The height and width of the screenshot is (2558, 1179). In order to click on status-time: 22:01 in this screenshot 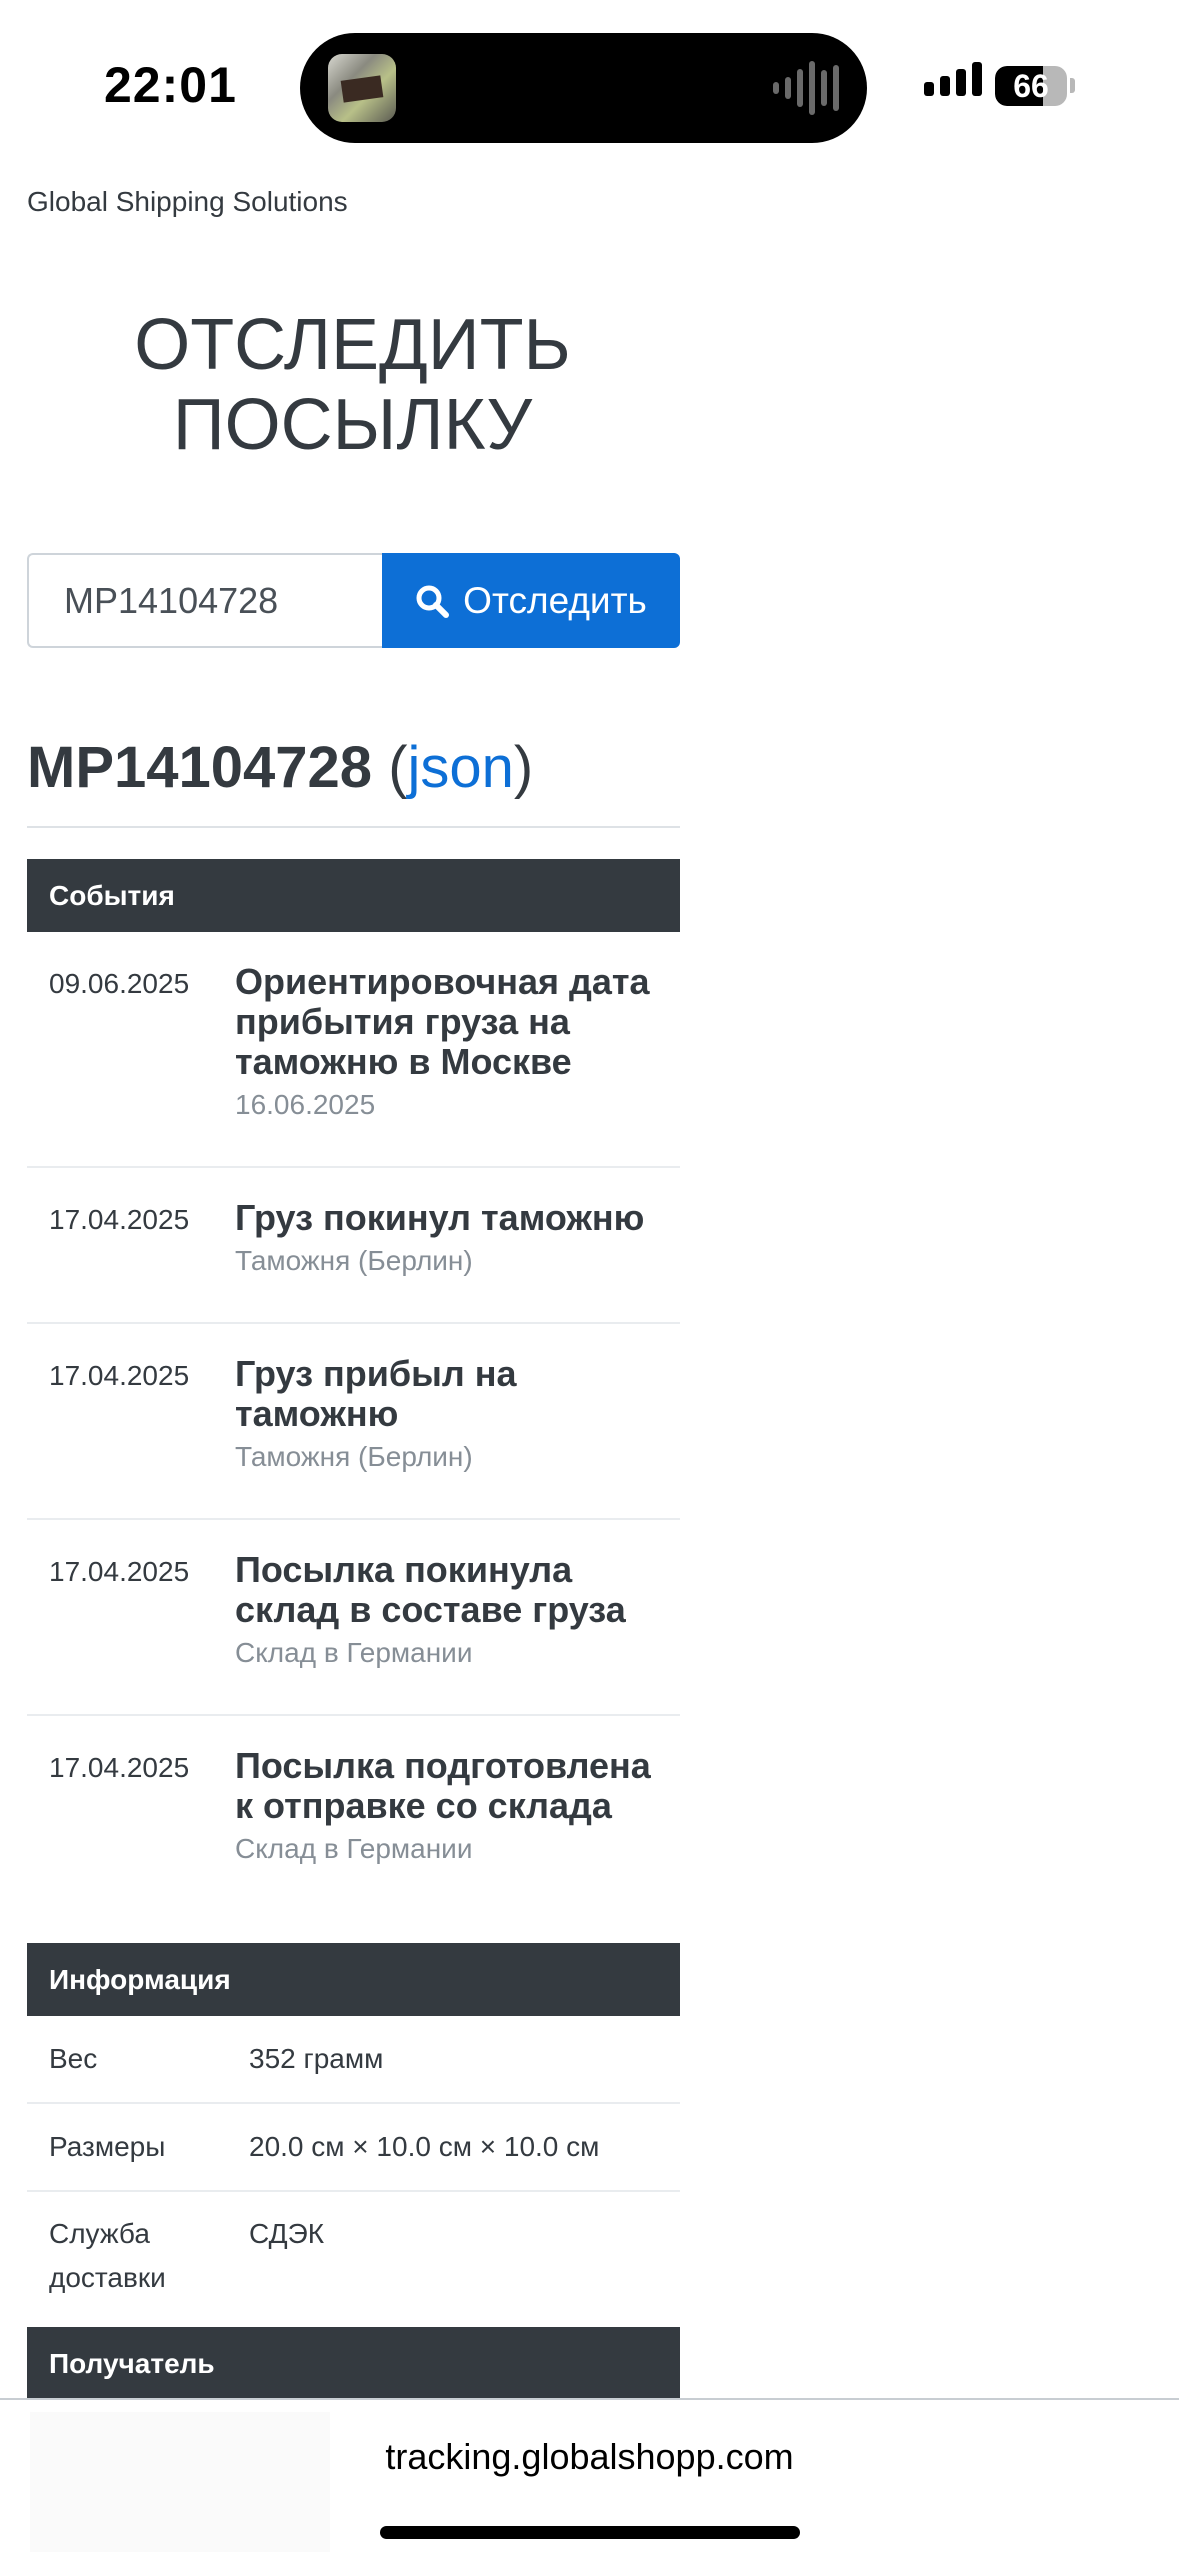, I will do `click(170, 85)`.